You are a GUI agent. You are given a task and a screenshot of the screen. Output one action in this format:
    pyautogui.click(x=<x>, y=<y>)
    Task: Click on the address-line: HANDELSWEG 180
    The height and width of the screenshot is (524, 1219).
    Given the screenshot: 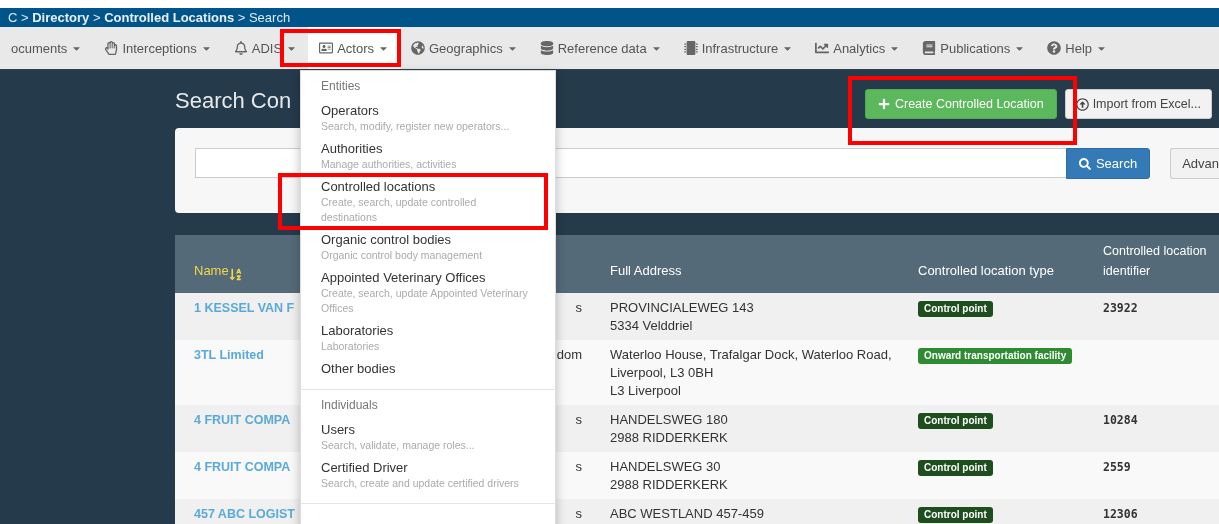 What is the action you would take?
    pyautogui.click(x=669, y=420)
    